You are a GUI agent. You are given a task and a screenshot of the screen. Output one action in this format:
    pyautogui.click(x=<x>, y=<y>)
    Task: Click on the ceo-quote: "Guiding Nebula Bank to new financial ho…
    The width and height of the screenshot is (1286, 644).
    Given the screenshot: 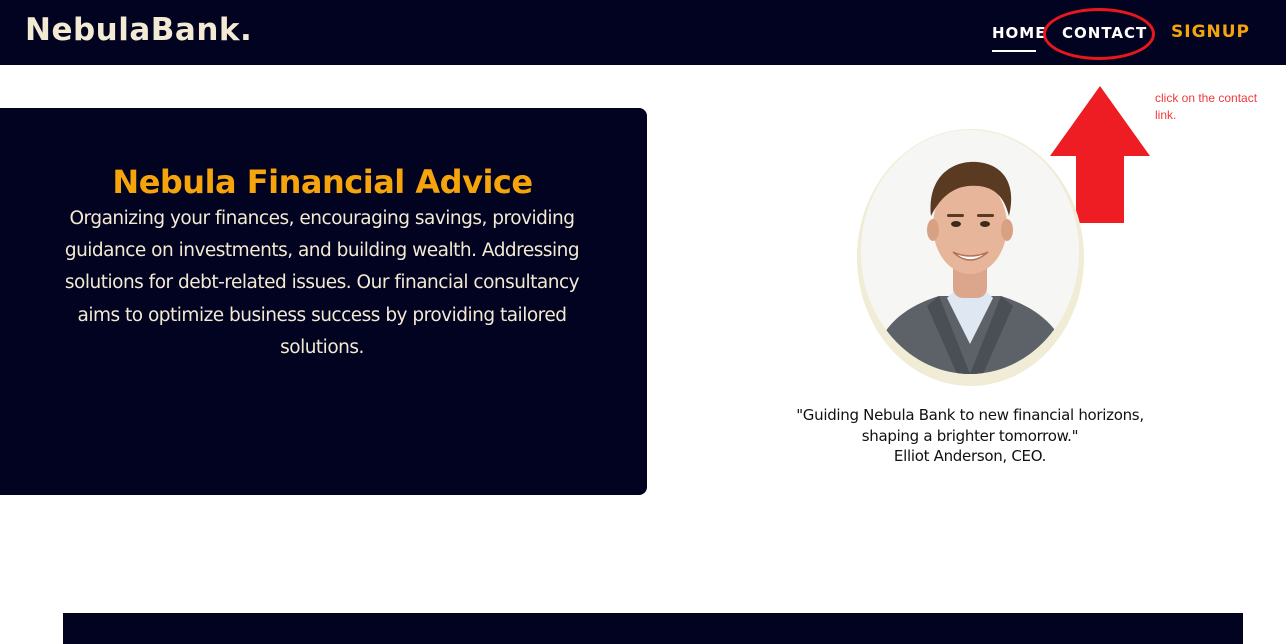 What is the action you would take?
    pyautogui.click(x=970, y=436)
    